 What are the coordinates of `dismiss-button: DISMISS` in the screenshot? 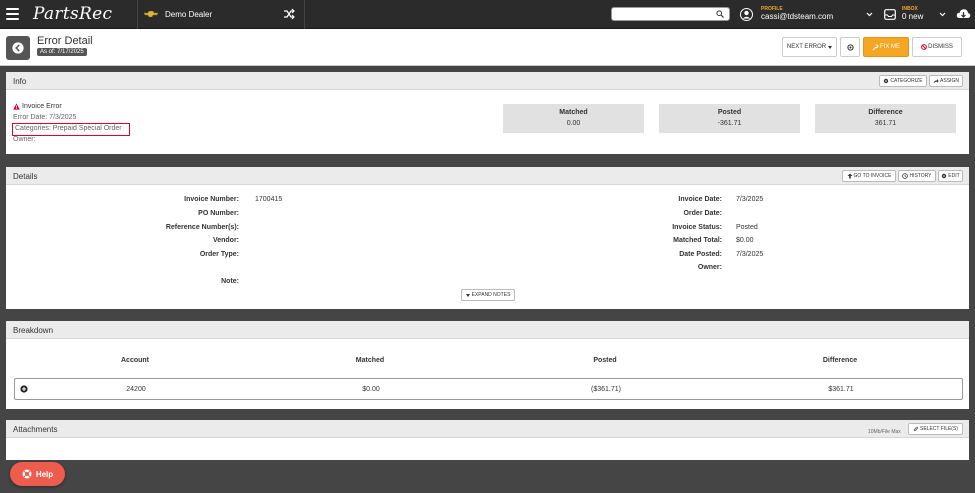 It's located at (937, 47).